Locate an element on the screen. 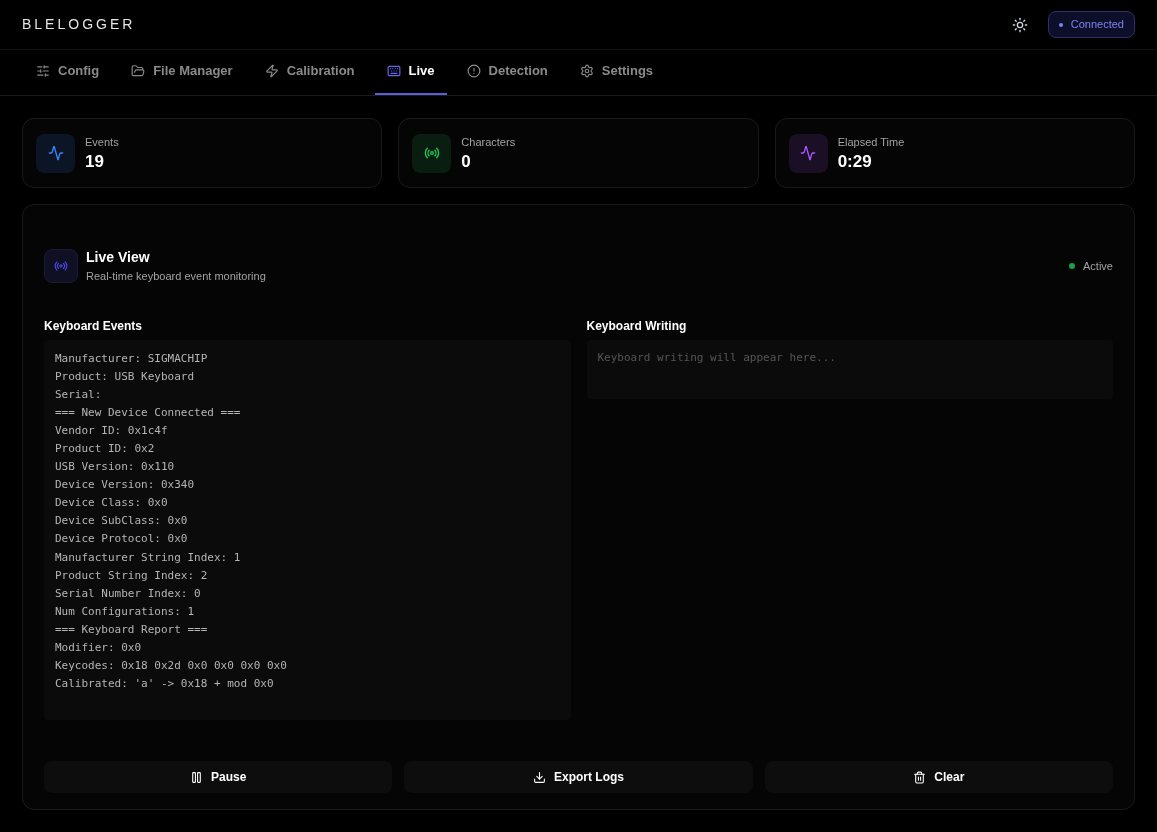  alert-icon is located at coordinates (473, 71).